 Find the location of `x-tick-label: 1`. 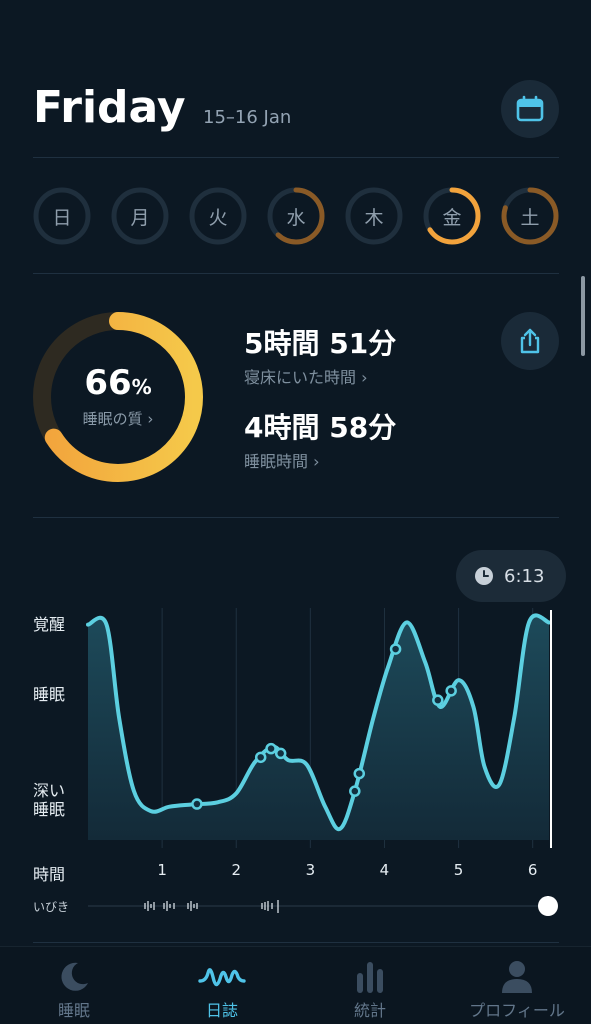

x-tick-label: 1 is located at coordinates (162, 870).